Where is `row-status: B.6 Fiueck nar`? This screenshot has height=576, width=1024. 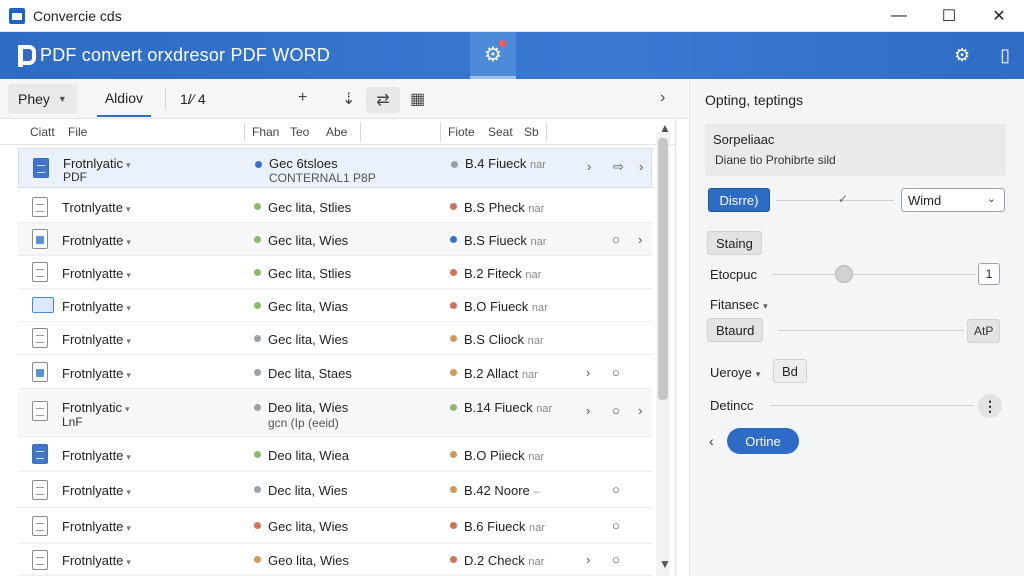 row-status: B.6 Fiueck nar is located at coordinates (504, 526).